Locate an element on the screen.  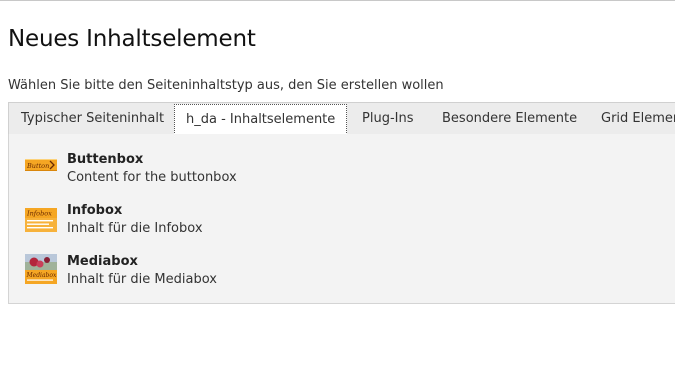
tab-besondere-elemente: Besondere Elemente is located at coordinates (509, 118).